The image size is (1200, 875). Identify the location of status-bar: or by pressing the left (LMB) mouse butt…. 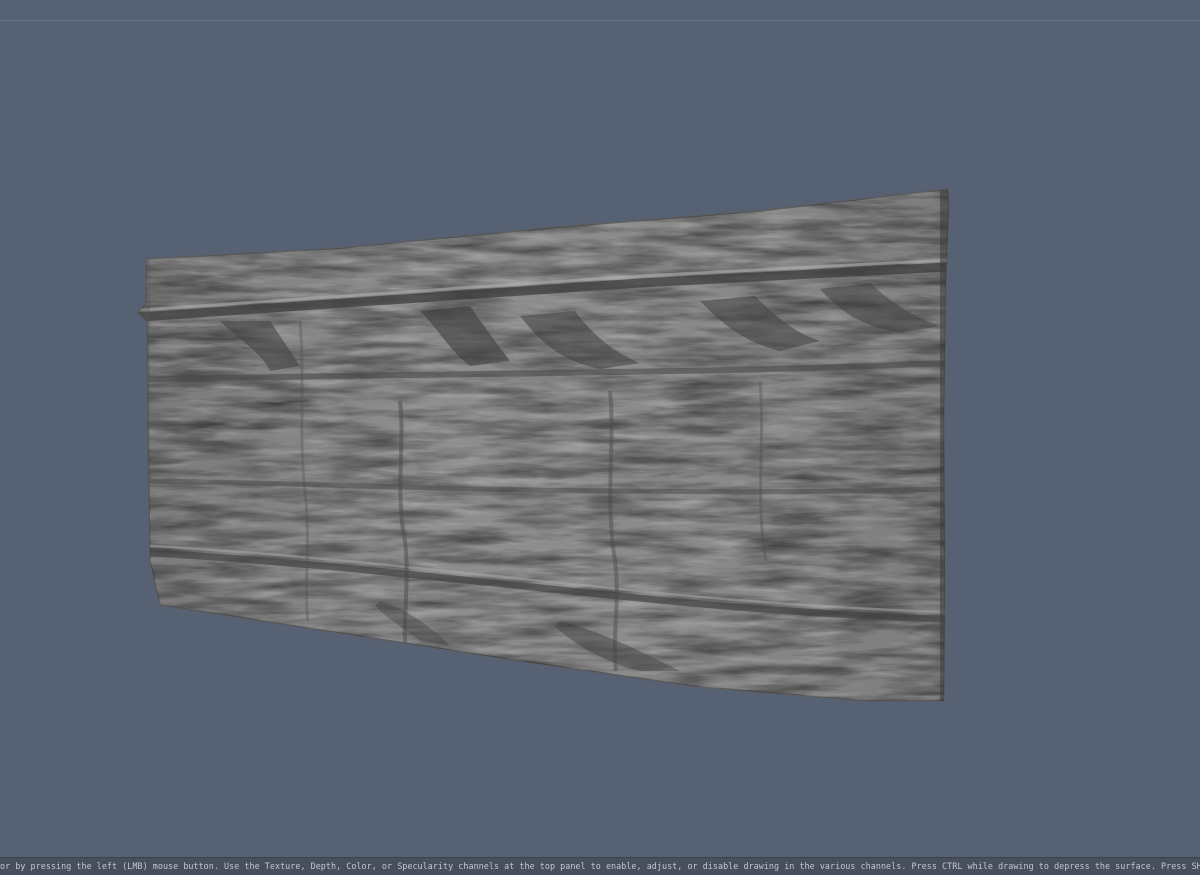
(600, 866).